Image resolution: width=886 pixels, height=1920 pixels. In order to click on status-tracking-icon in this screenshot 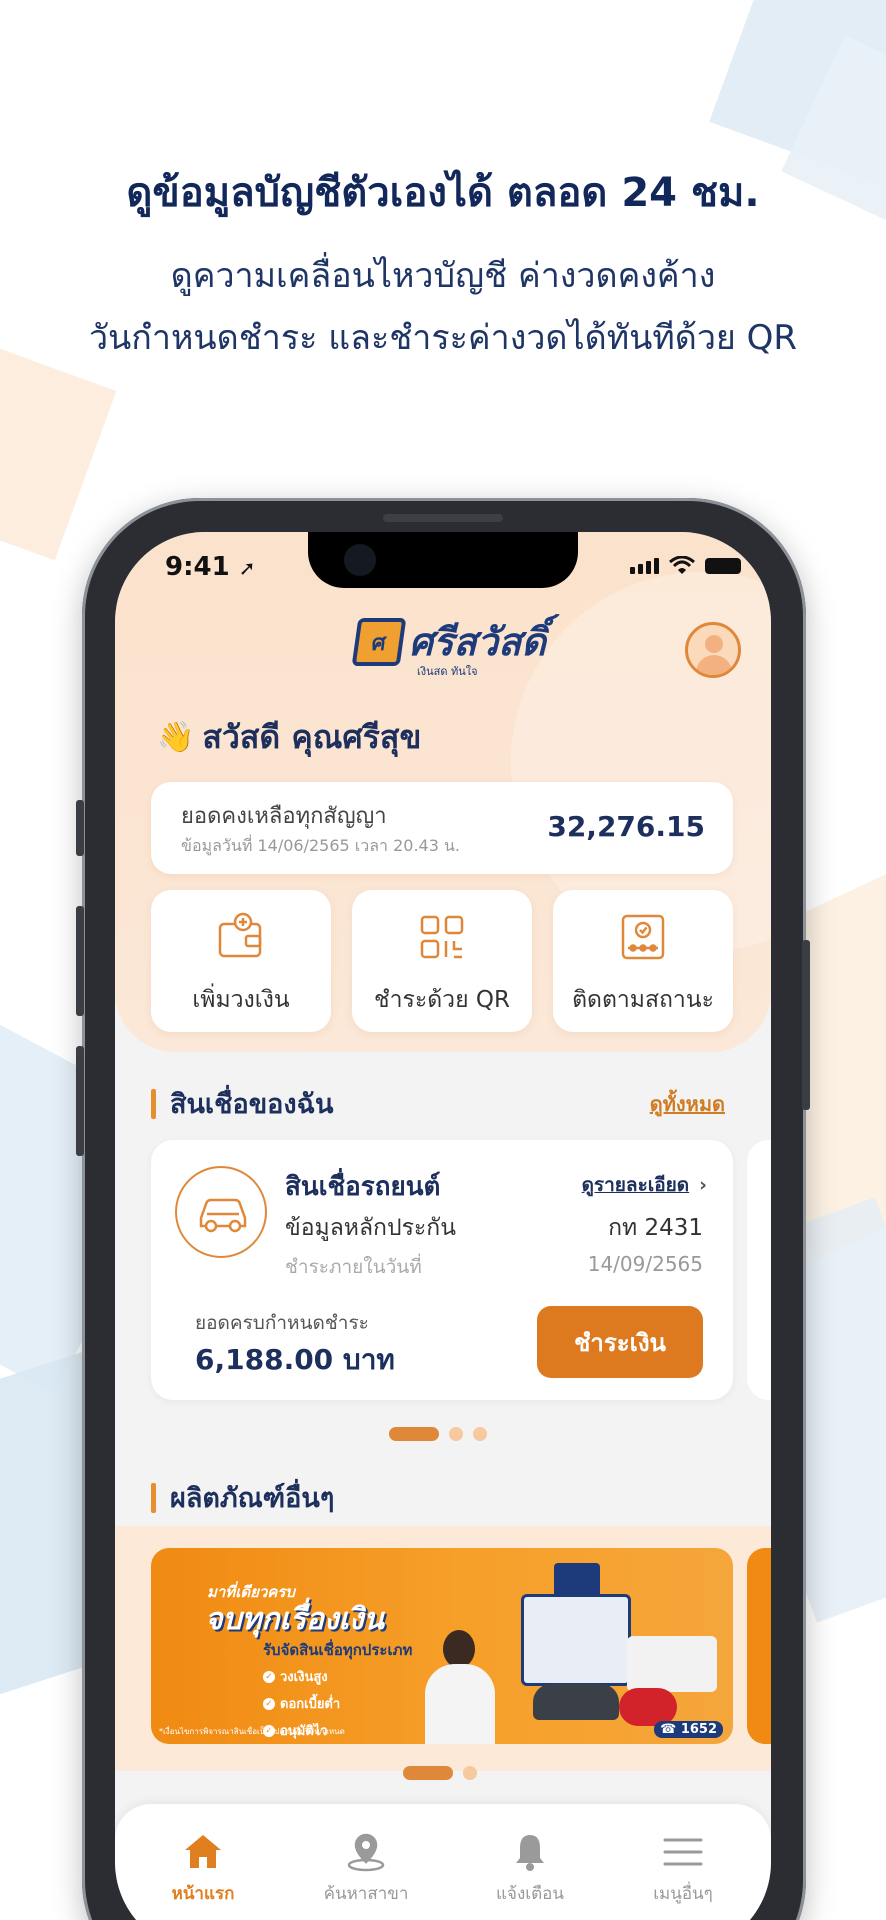, I will do `click(643, 937)`.